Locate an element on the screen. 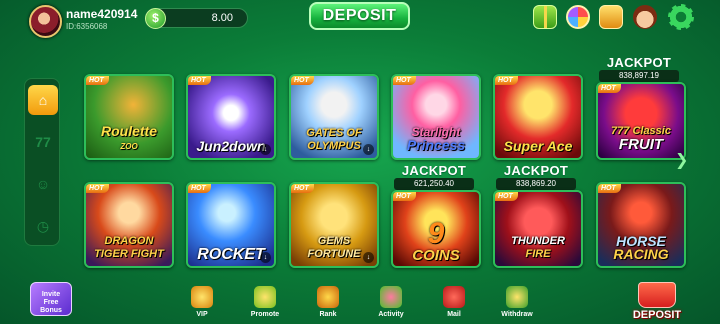 Image resolution: width=720 pixels, height=324 pixels. sidebar-item-recent: ◷ is located at coordinates (43, 226).